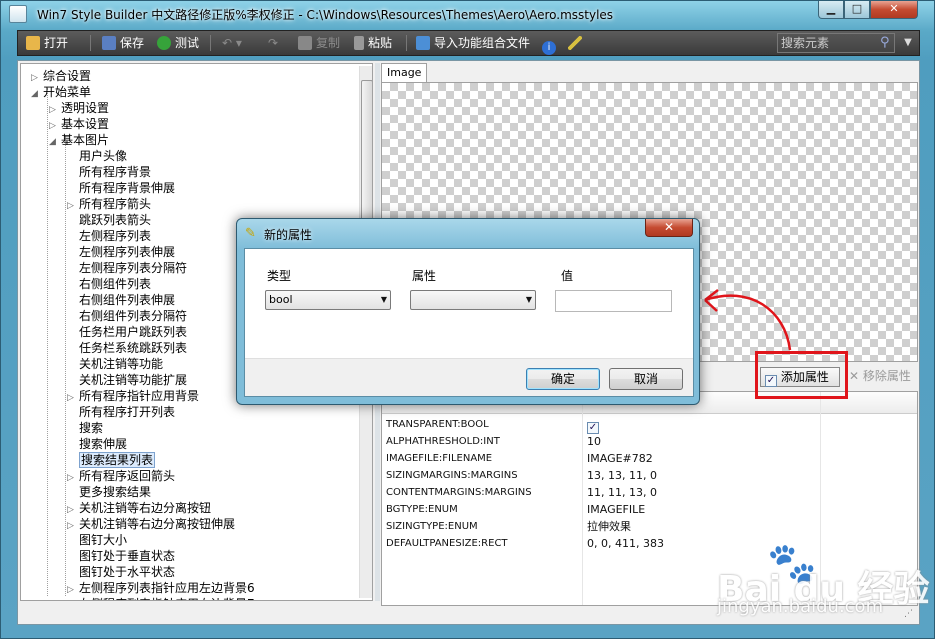 This screenshot has height=639, width=935. I want to click on property-value: IMAGEFILE, so click(616, 509).